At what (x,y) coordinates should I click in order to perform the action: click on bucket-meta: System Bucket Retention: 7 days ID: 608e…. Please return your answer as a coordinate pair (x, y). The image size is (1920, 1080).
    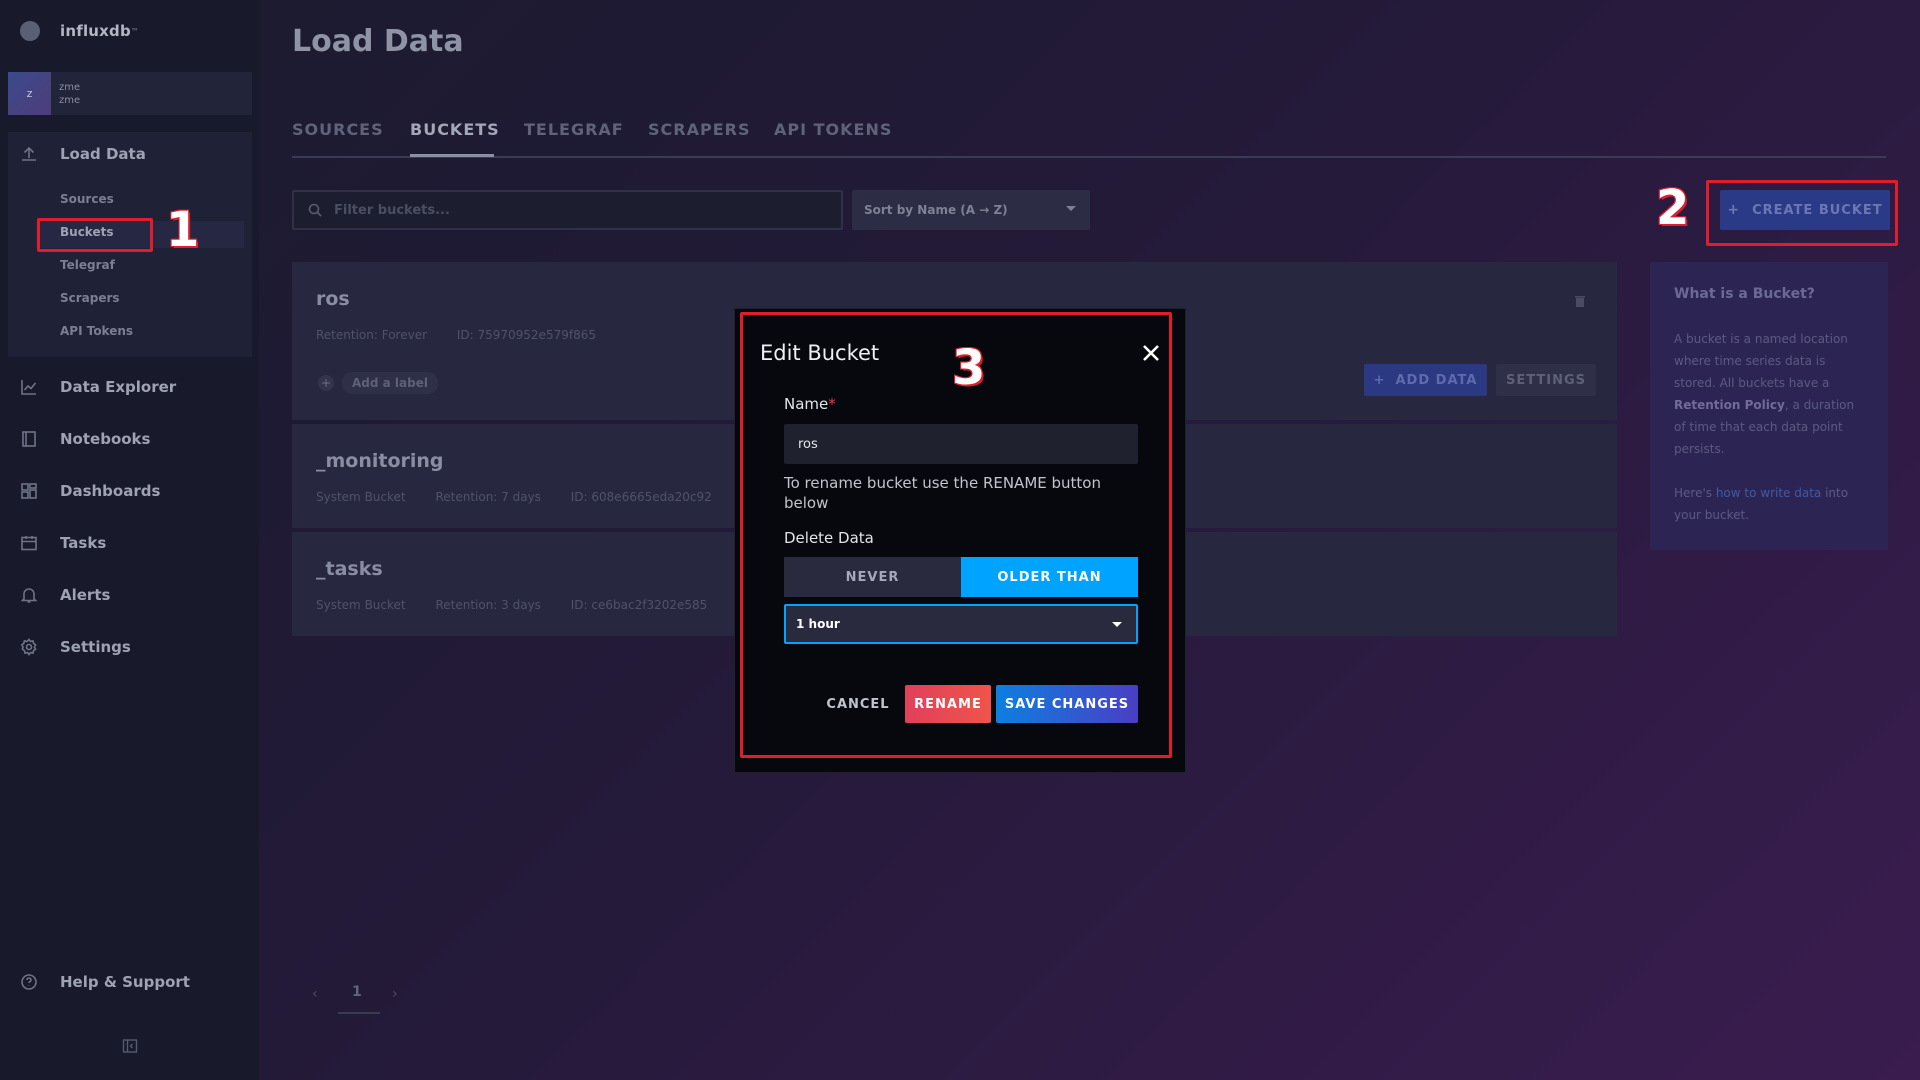
    Looking at the image, I should click on (527, 497).